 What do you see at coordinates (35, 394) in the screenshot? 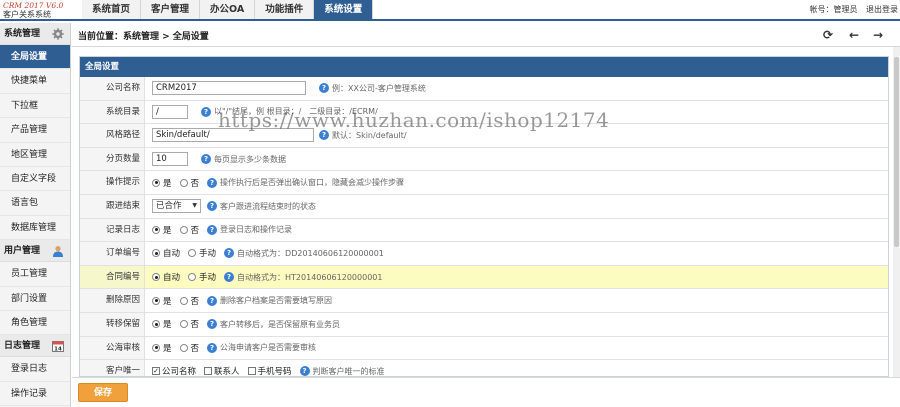
I see `sidebar-item-operation-log: 操作记录` at bounding box center [35, 394].